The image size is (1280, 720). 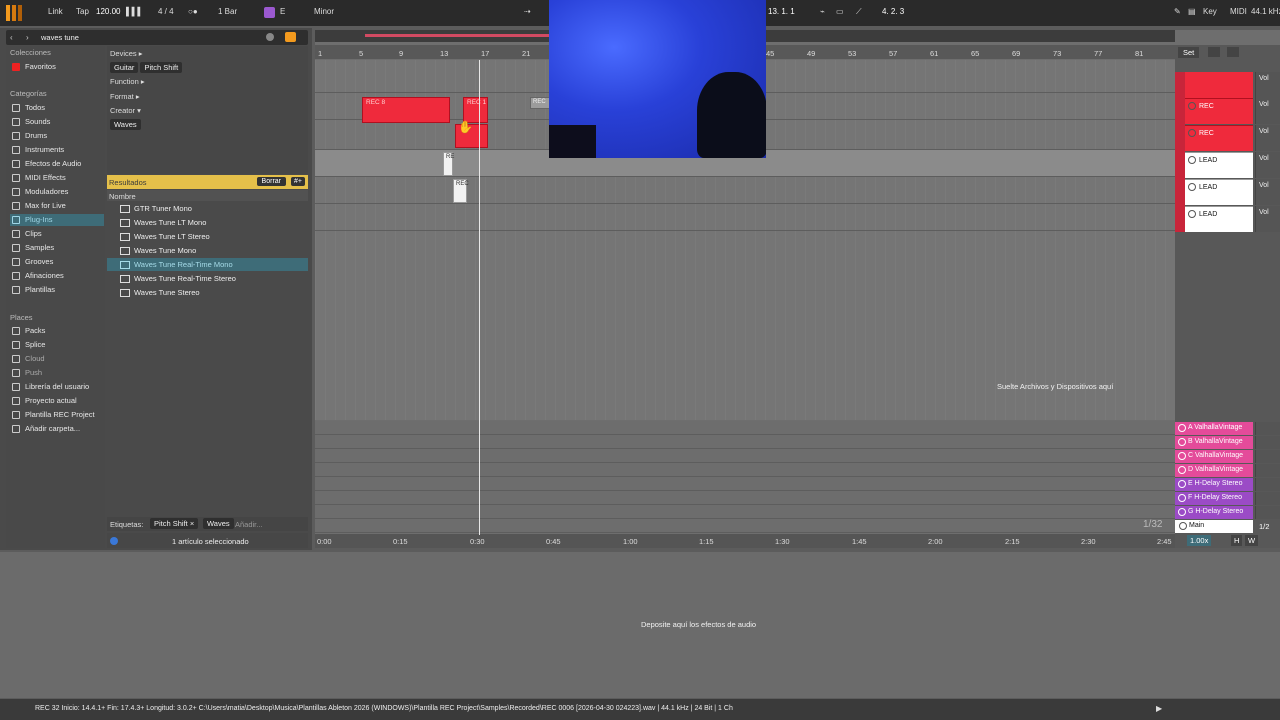 What do you see at coordinates (127, 81) in the screenshot?
I see `filter-function: Function ▸` at bounding box center [127, 81].